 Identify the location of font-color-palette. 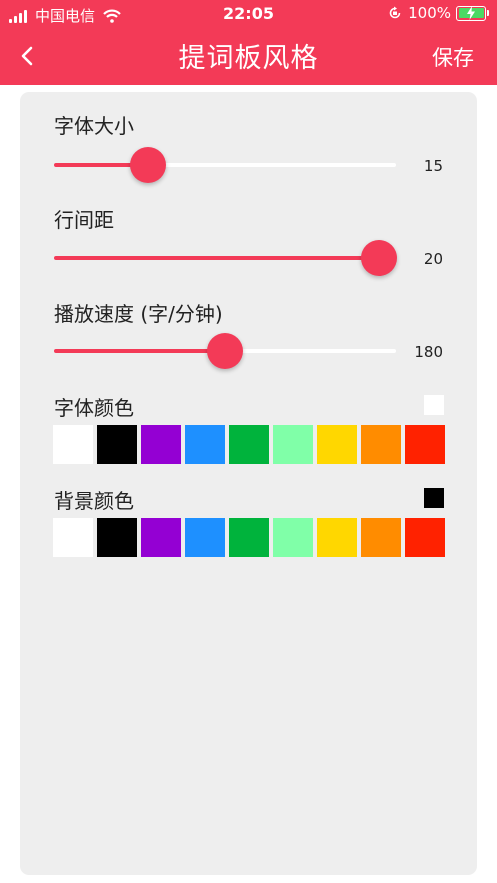
(249, 444).